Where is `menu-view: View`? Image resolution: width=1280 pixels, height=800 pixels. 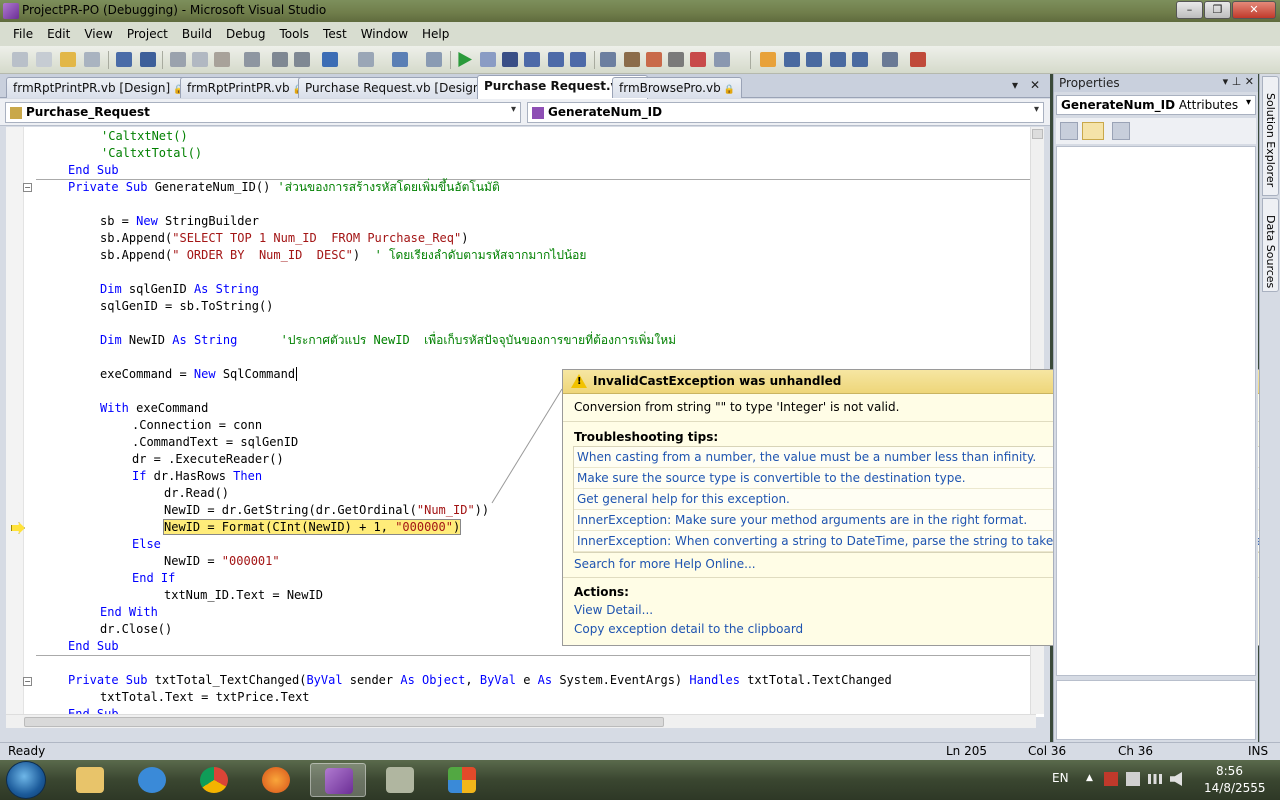 menu-view: View is located at coordinates (98, 34).